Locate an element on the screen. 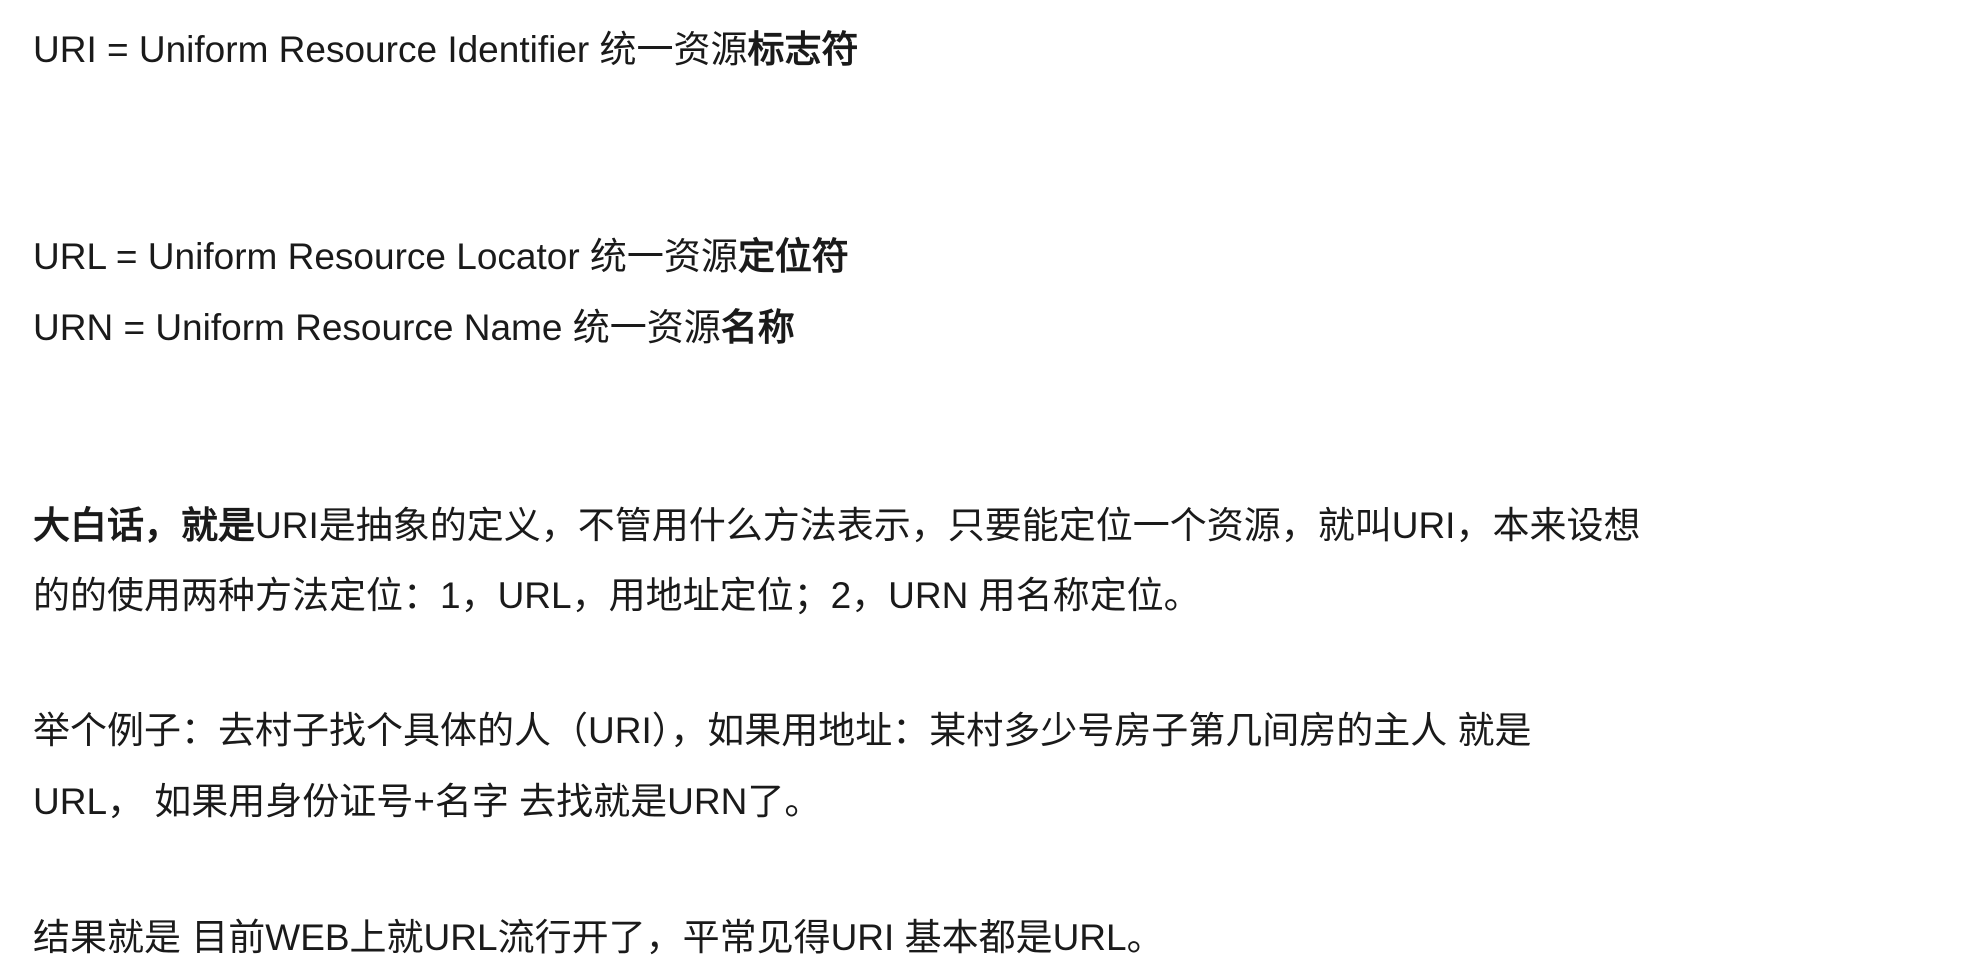  uri-bold-term: 标志符 is located at coordinates (803, 49).